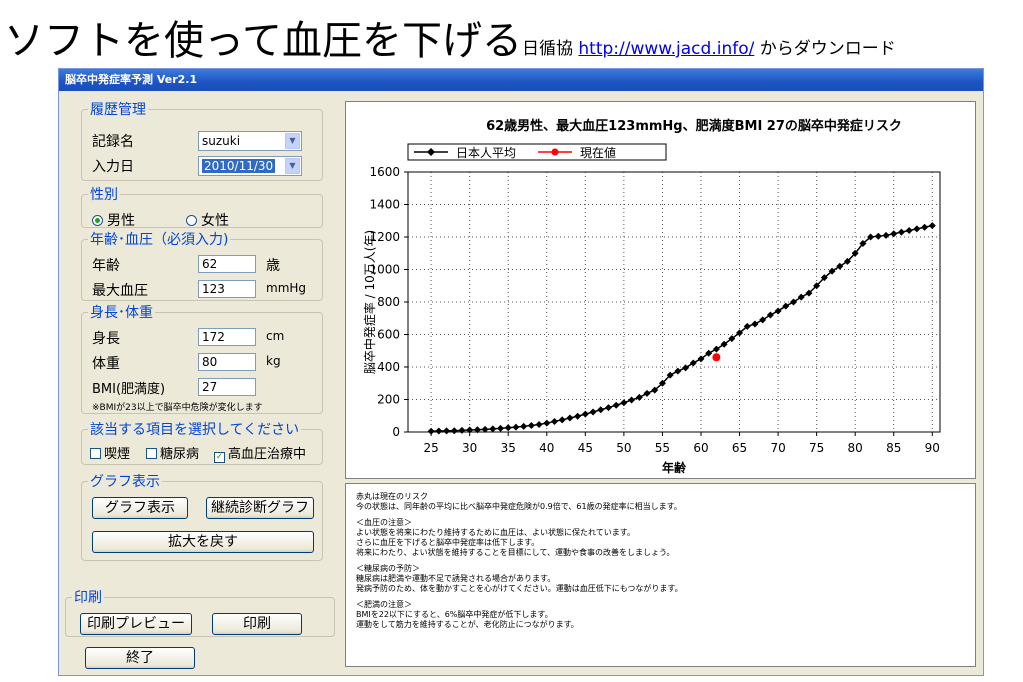 The width and height of the screenshot is (1023, 682). Describe the element at coordinates (515, 552) in the screenshot. I see `advice-line: 将来にわたり、よい状態を維持することを目標にして、運動や食事の改善をしましょう。` at that location.